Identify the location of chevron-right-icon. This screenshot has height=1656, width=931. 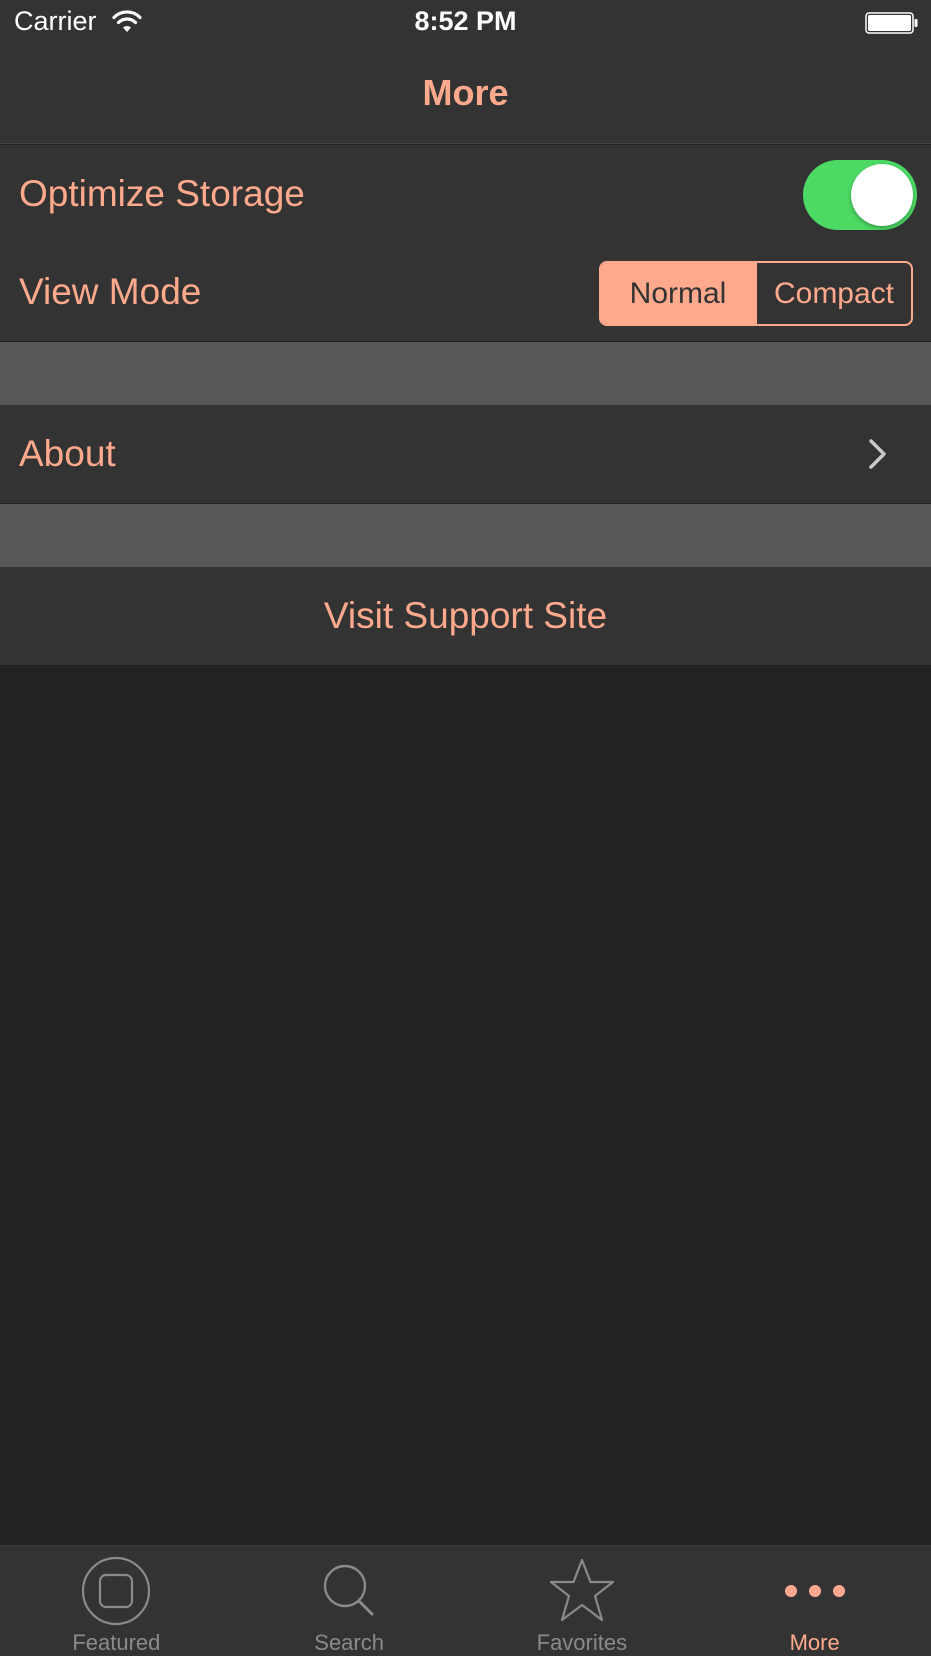
(878, 454).